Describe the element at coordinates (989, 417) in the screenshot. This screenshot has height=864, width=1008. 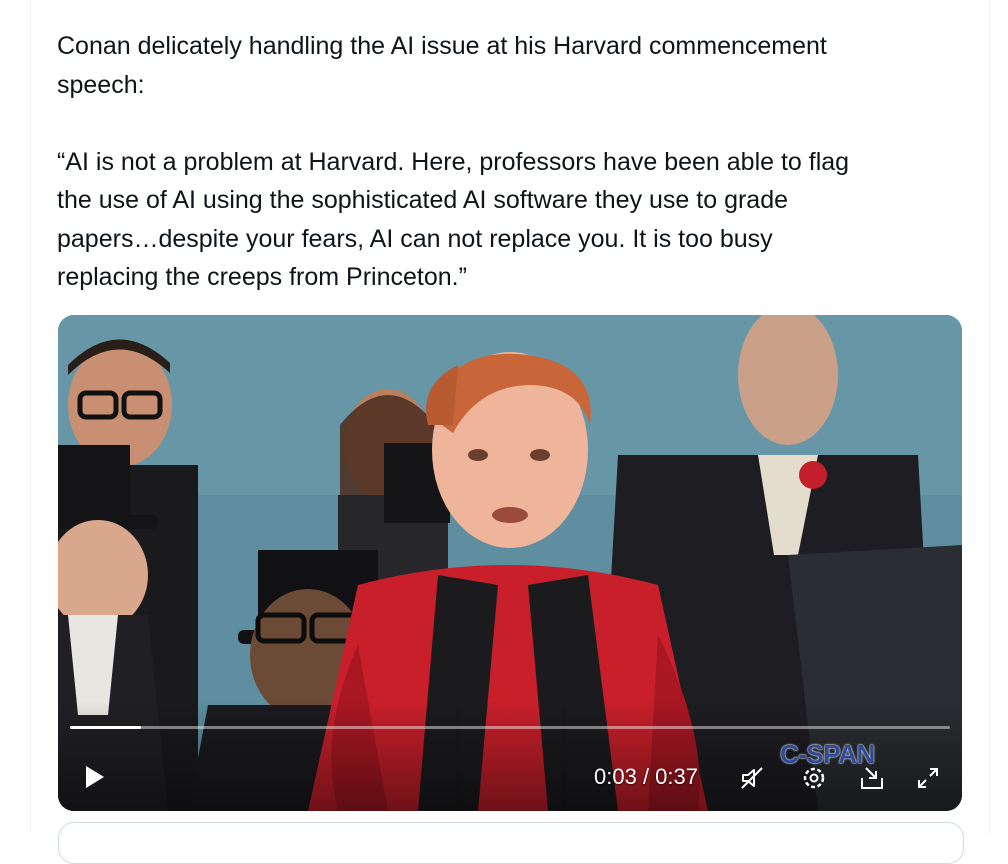
I see `post-border-right` at that location.